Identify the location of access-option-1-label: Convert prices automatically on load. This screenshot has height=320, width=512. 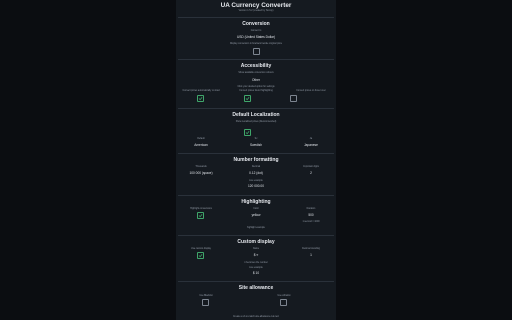
(201, 91).